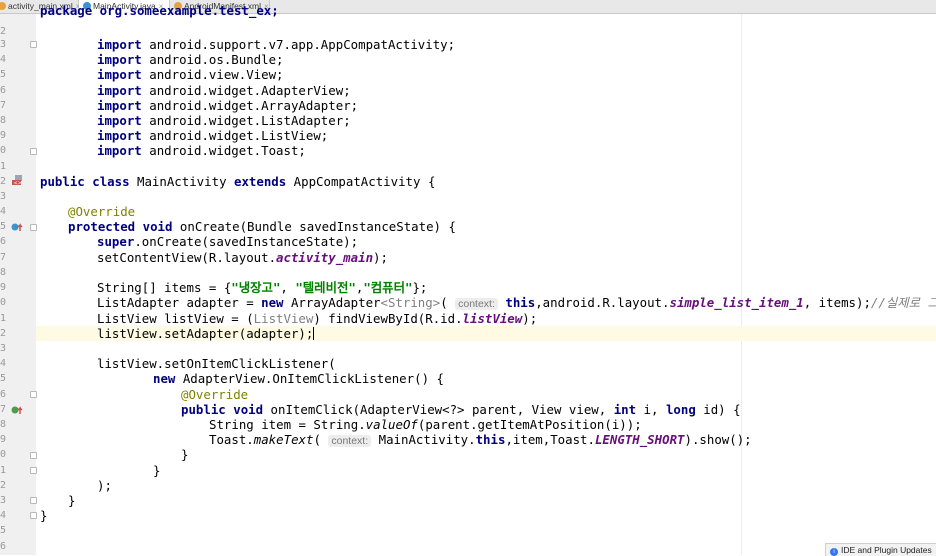  I want to click on method-signature: onCreate(Bundle savedInstanceState) {, so click(314, 226).